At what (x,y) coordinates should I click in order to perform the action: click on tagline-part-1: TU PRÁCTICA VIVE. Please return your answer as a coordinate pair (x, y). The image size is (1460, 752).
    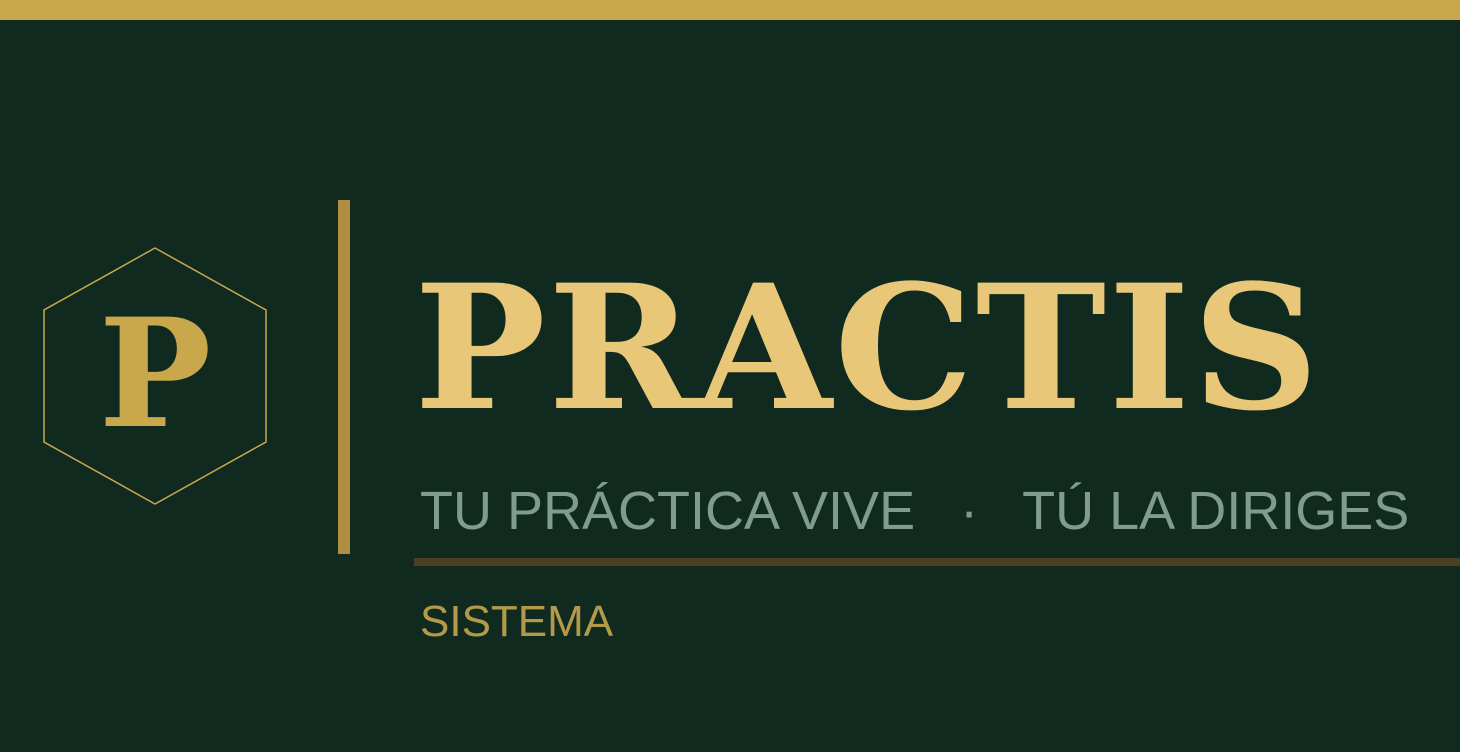
    Looking at the image, I should click on (668, 511).